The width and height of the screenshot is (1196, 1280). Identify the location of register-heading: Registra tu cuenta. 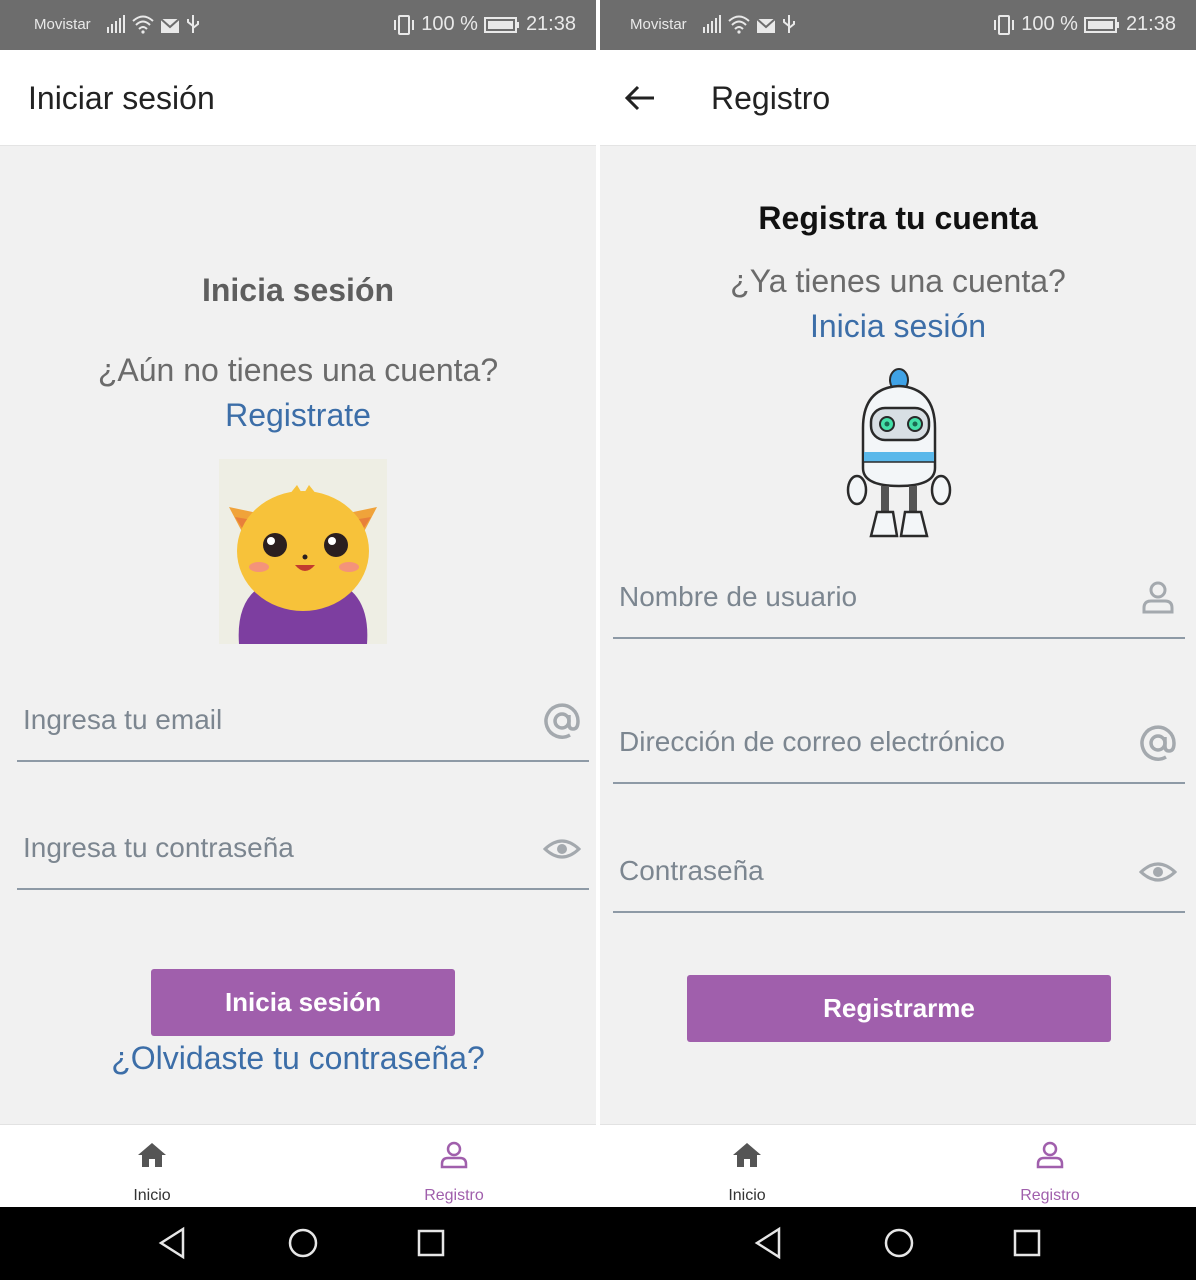
(898, 218).